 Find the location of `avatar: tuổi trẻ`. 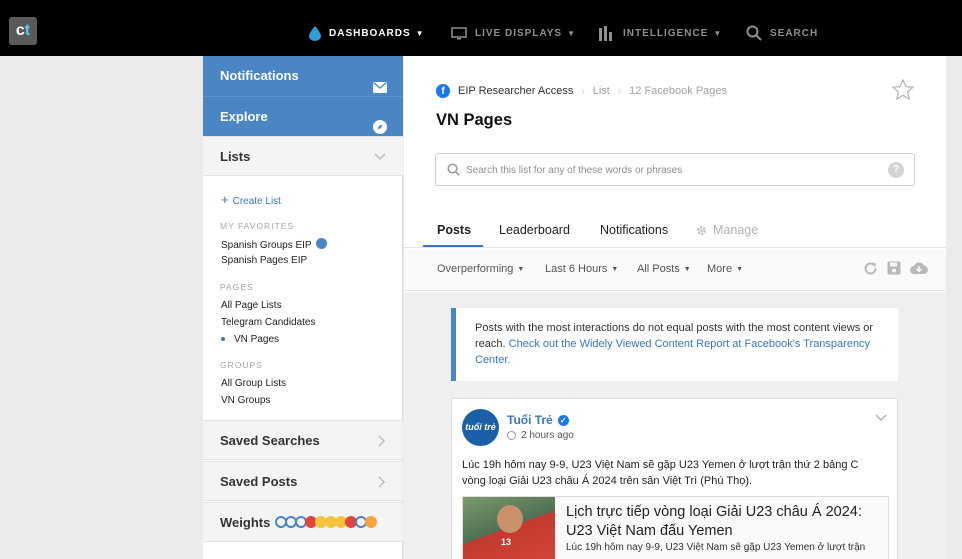

avatar: tuổi trẻ is located at coordinates (480, 427).